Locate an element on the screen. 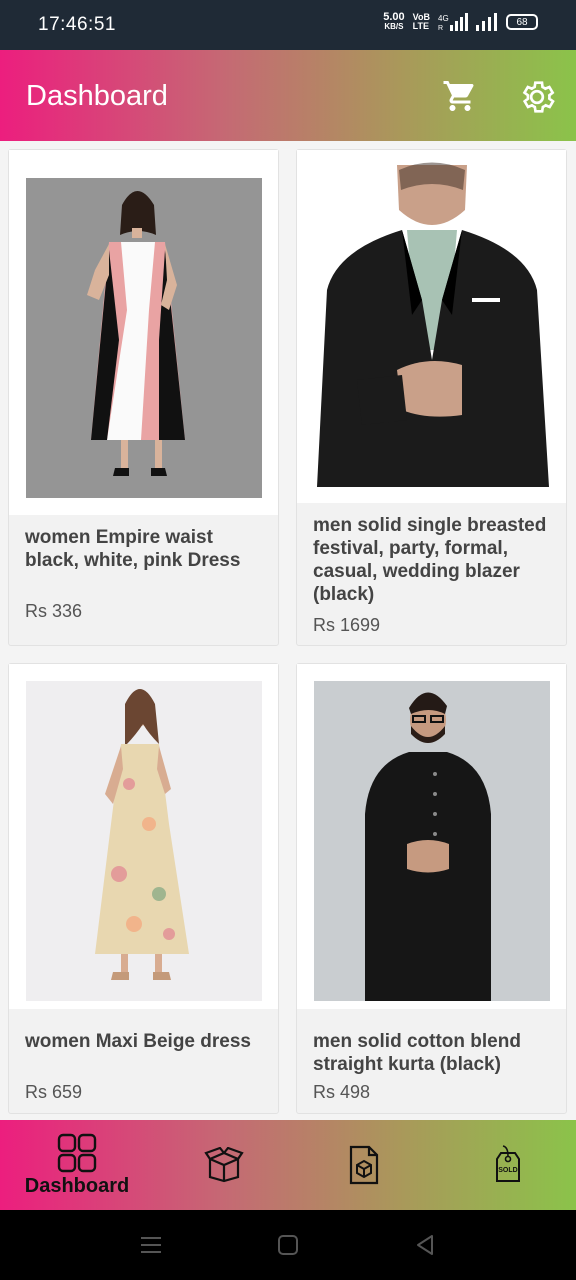 This screenshot has width=576, height=1280. sold-tag-icon: SOLD is located at coordinates (508, 1163).